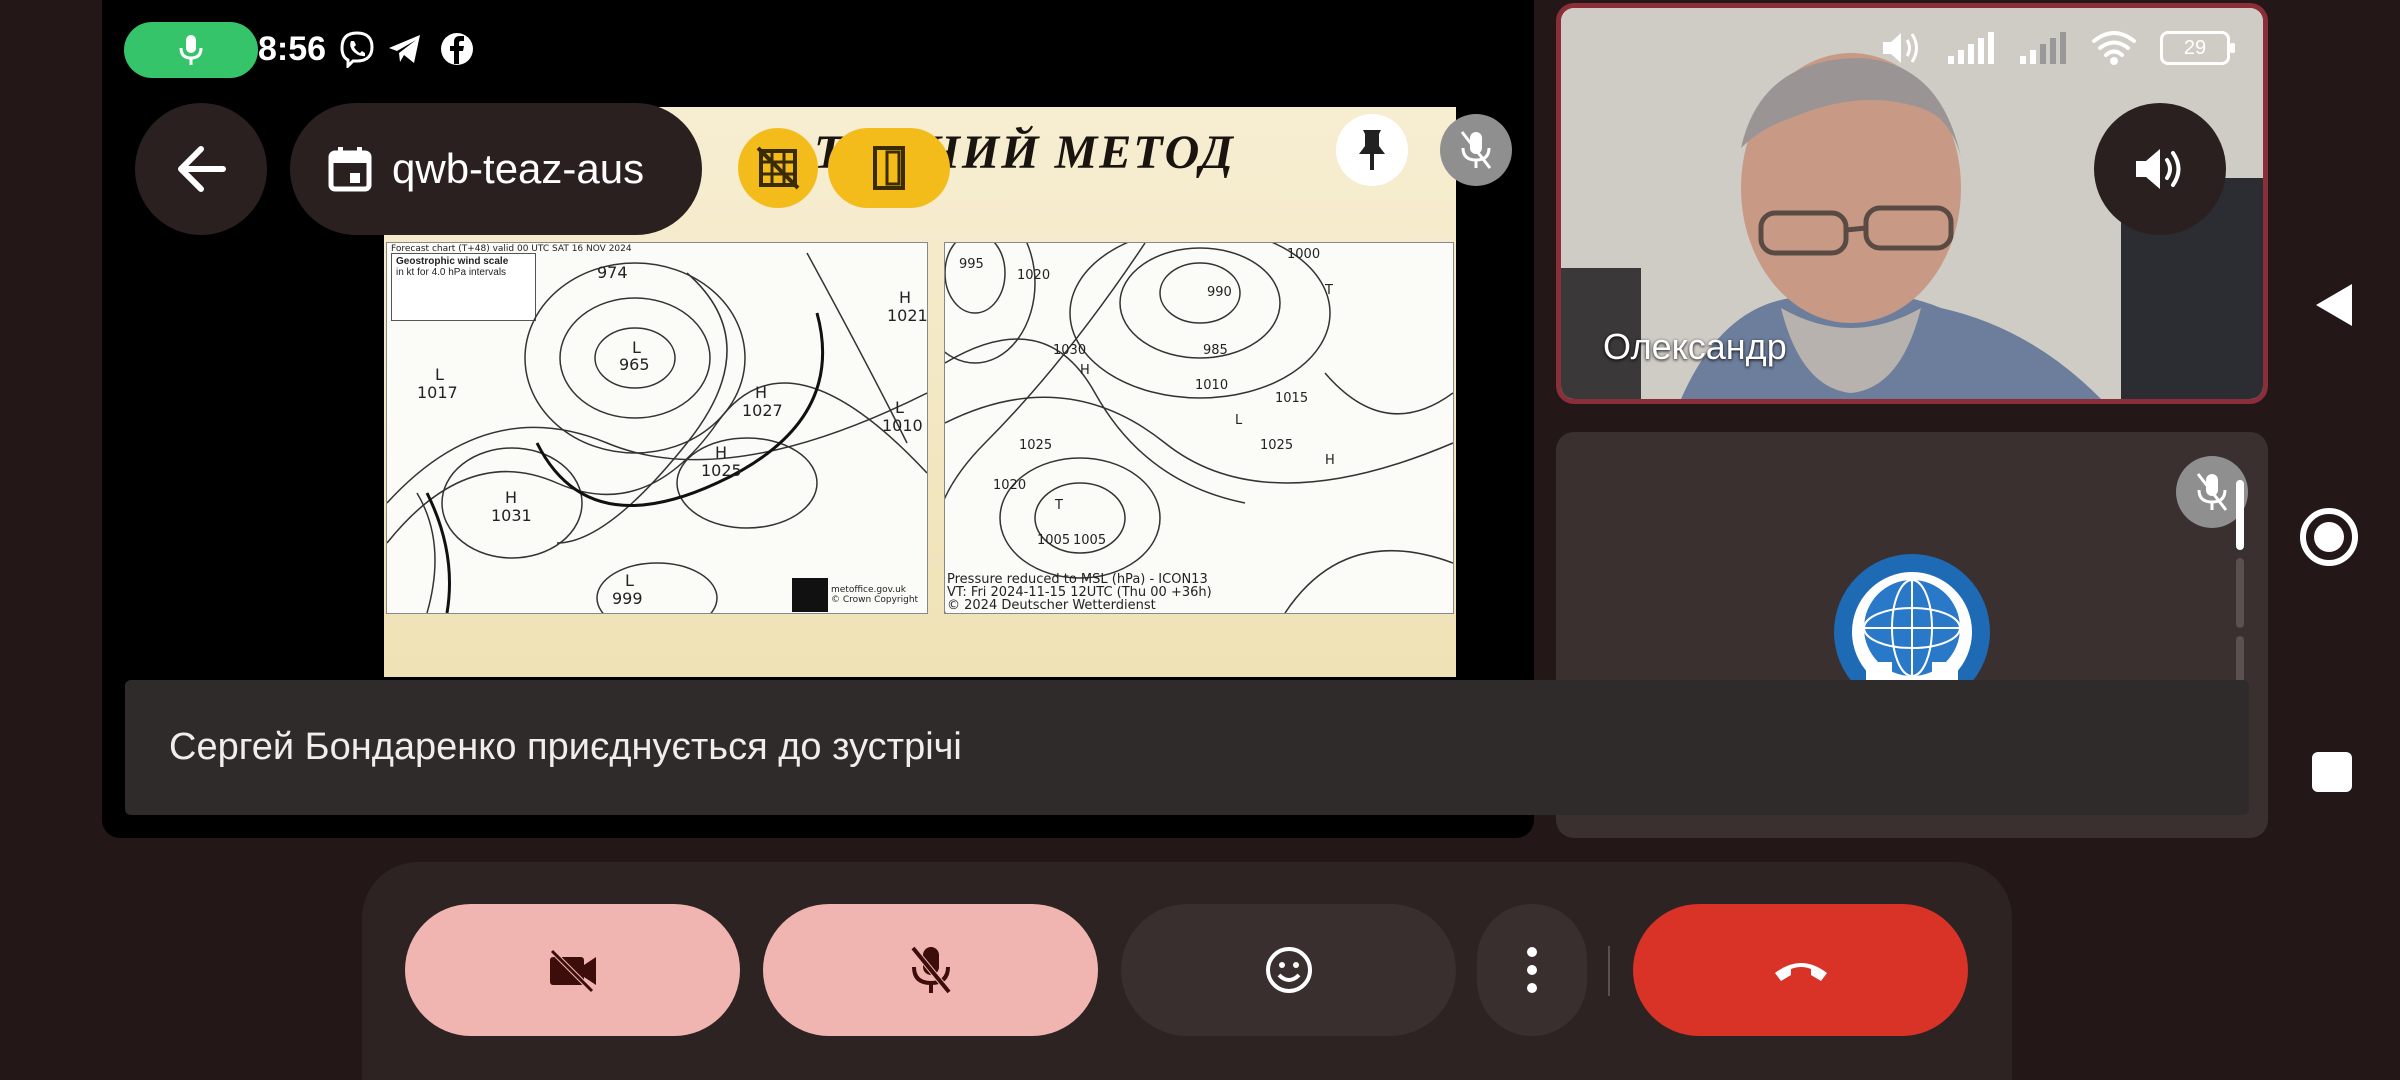  Describe the element at coordinates (627, 598) in the screenshot. I see `map-label: 999` at that location.